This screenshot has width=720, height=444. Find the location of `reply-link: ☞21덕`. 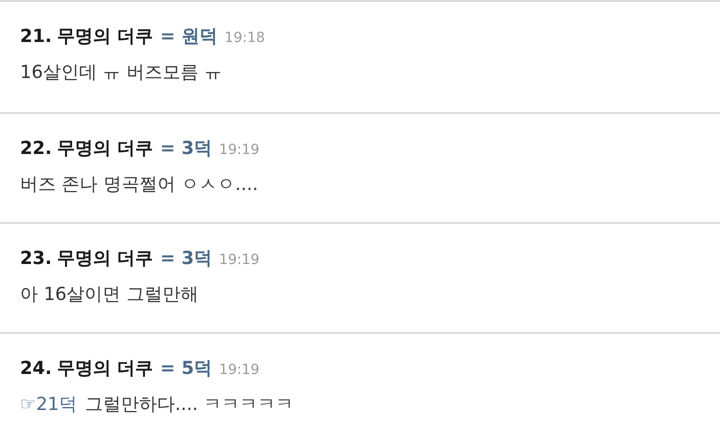

reply-link: ☞21덕 is located at coordinates (49, 404).